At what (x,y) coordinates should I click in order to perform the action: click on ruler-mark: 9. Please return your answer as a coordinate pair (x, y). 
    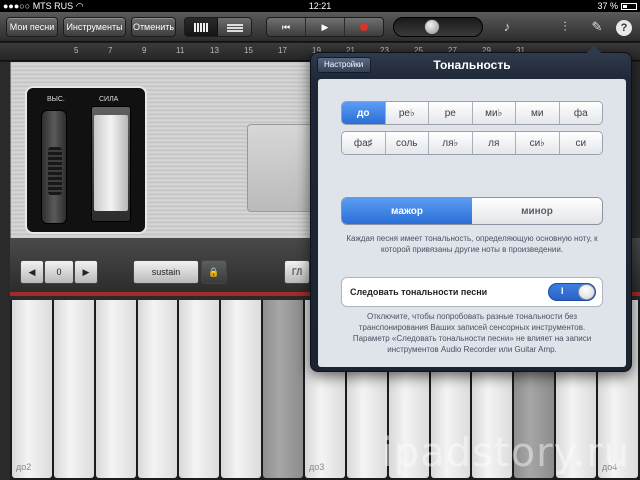
    Looking at the image, I should click on (144, 50).